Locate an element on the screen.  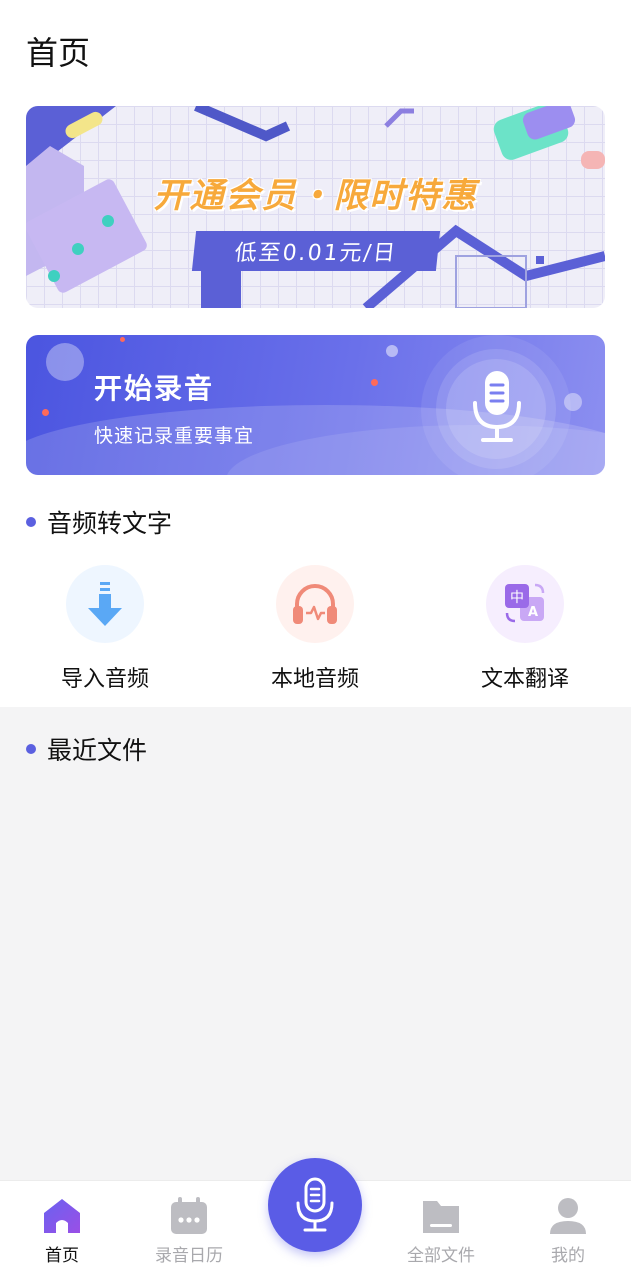
home-icon is located at coordinates (62, 1216).